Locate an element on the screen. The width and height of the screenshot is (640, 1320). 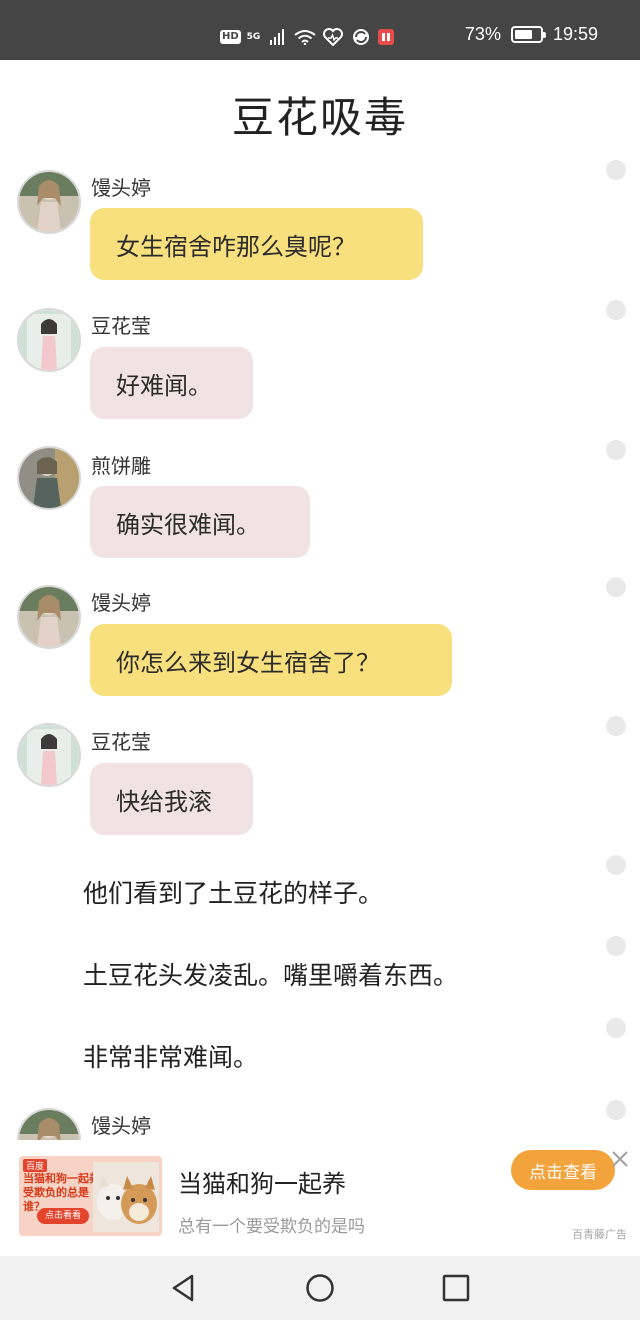
ad-subtitle: 总有一个要受欺负的是吗 is located at coordinates (271, 1224).